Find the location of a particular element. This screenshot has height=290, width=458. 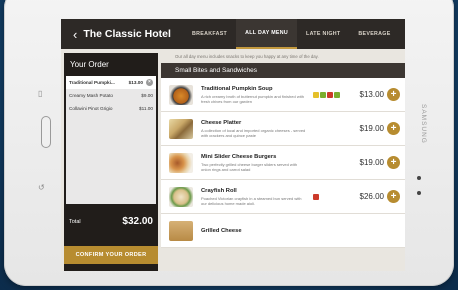

order-item-price: $9.00 is located at coordinates (147, 95).